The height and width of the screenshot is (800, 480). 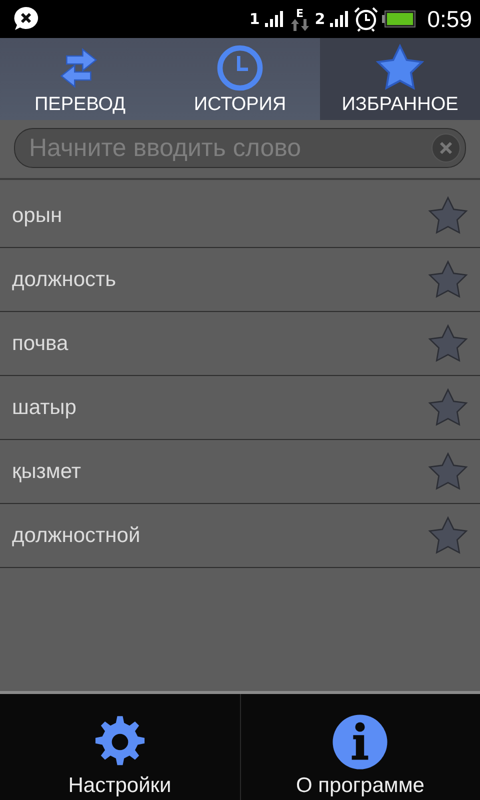 I want to click on word-text: должностной, so click(x=76, y=536).